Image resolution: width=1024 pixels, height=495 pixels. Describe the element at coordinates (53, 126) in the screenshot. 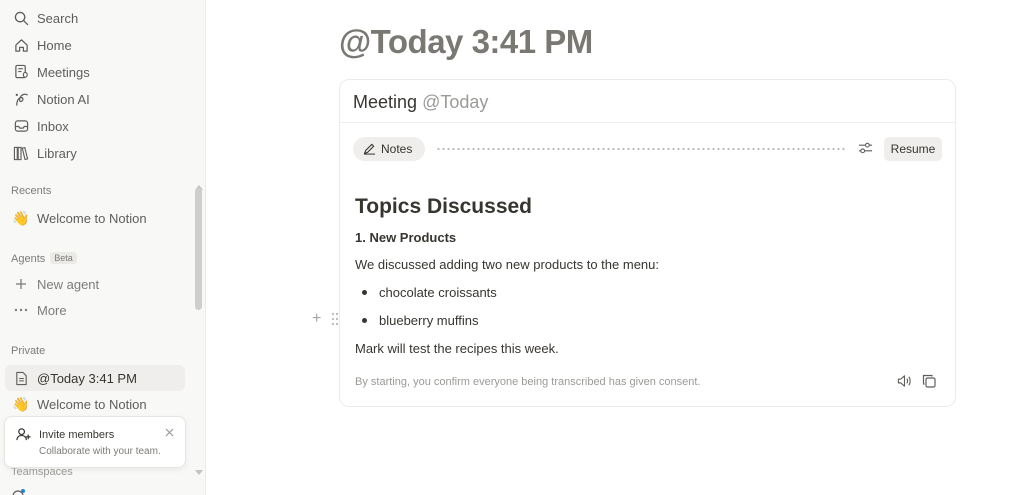

I see `sidebar-inbox-label: Inbox` at that location.